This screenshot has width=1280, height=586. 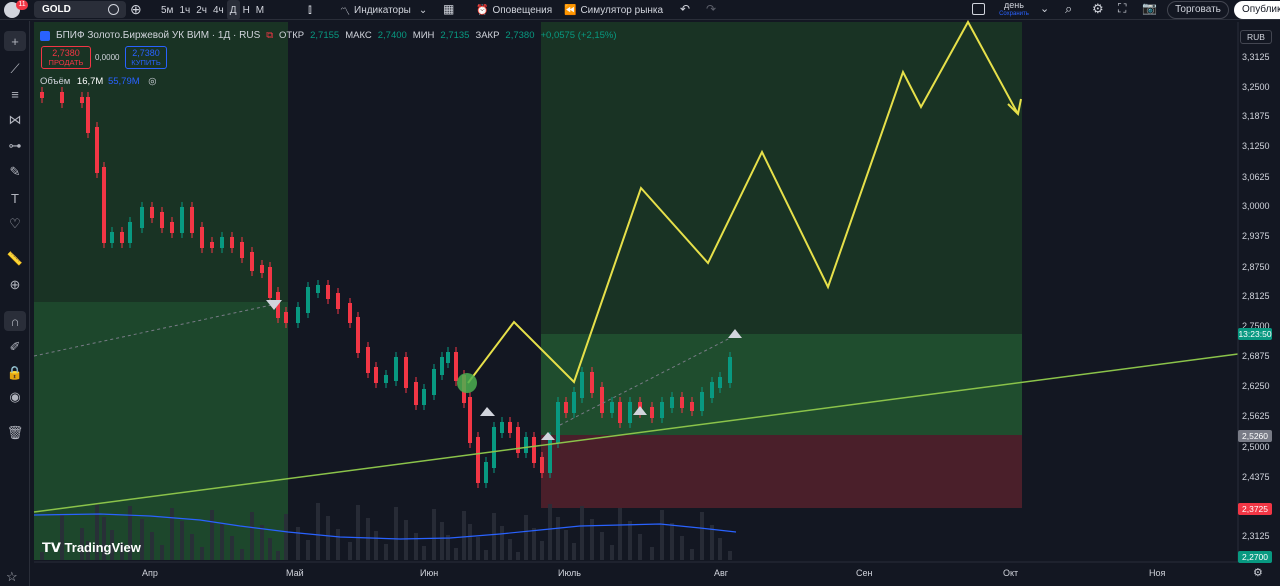 What do you see at coordinates (467, 383) in the screenshot?
I see `target-circle` at bounding box center [467, 383].